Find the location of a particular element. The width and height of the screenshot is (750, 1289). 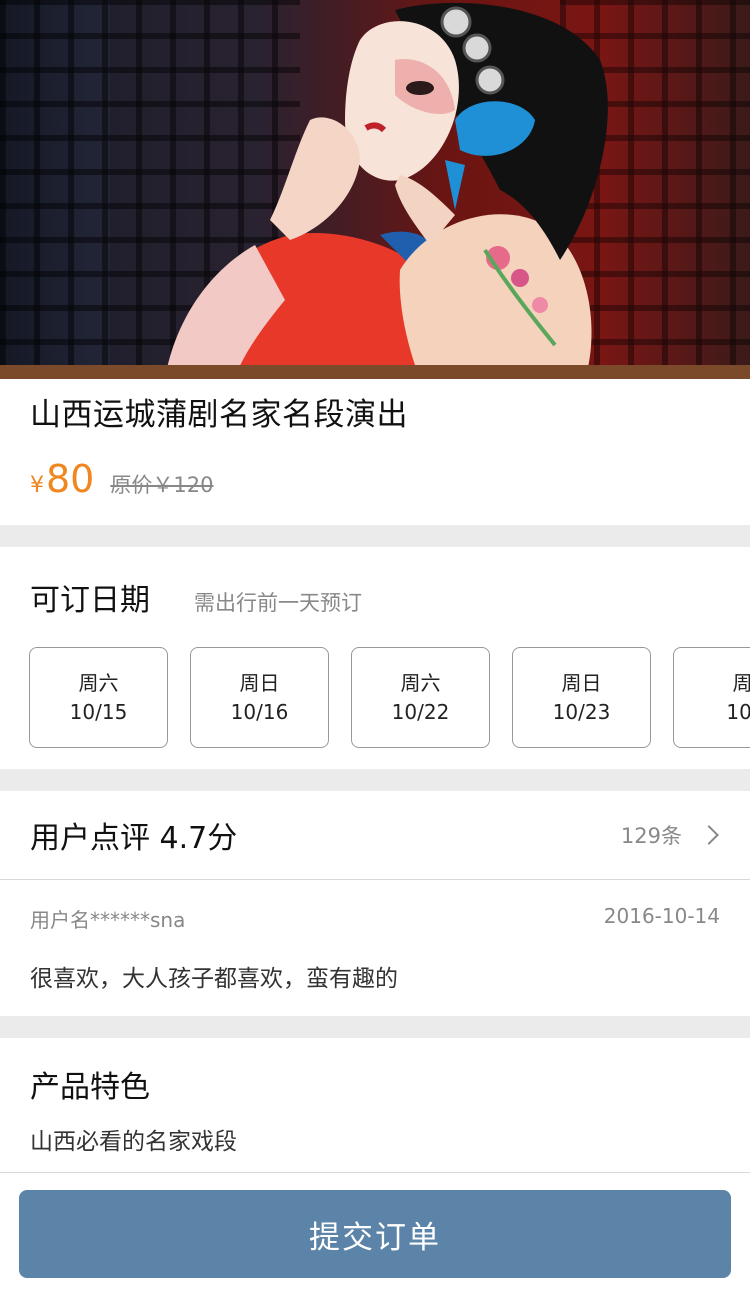

chevron-right-icon is located at coordinates (709, 835).